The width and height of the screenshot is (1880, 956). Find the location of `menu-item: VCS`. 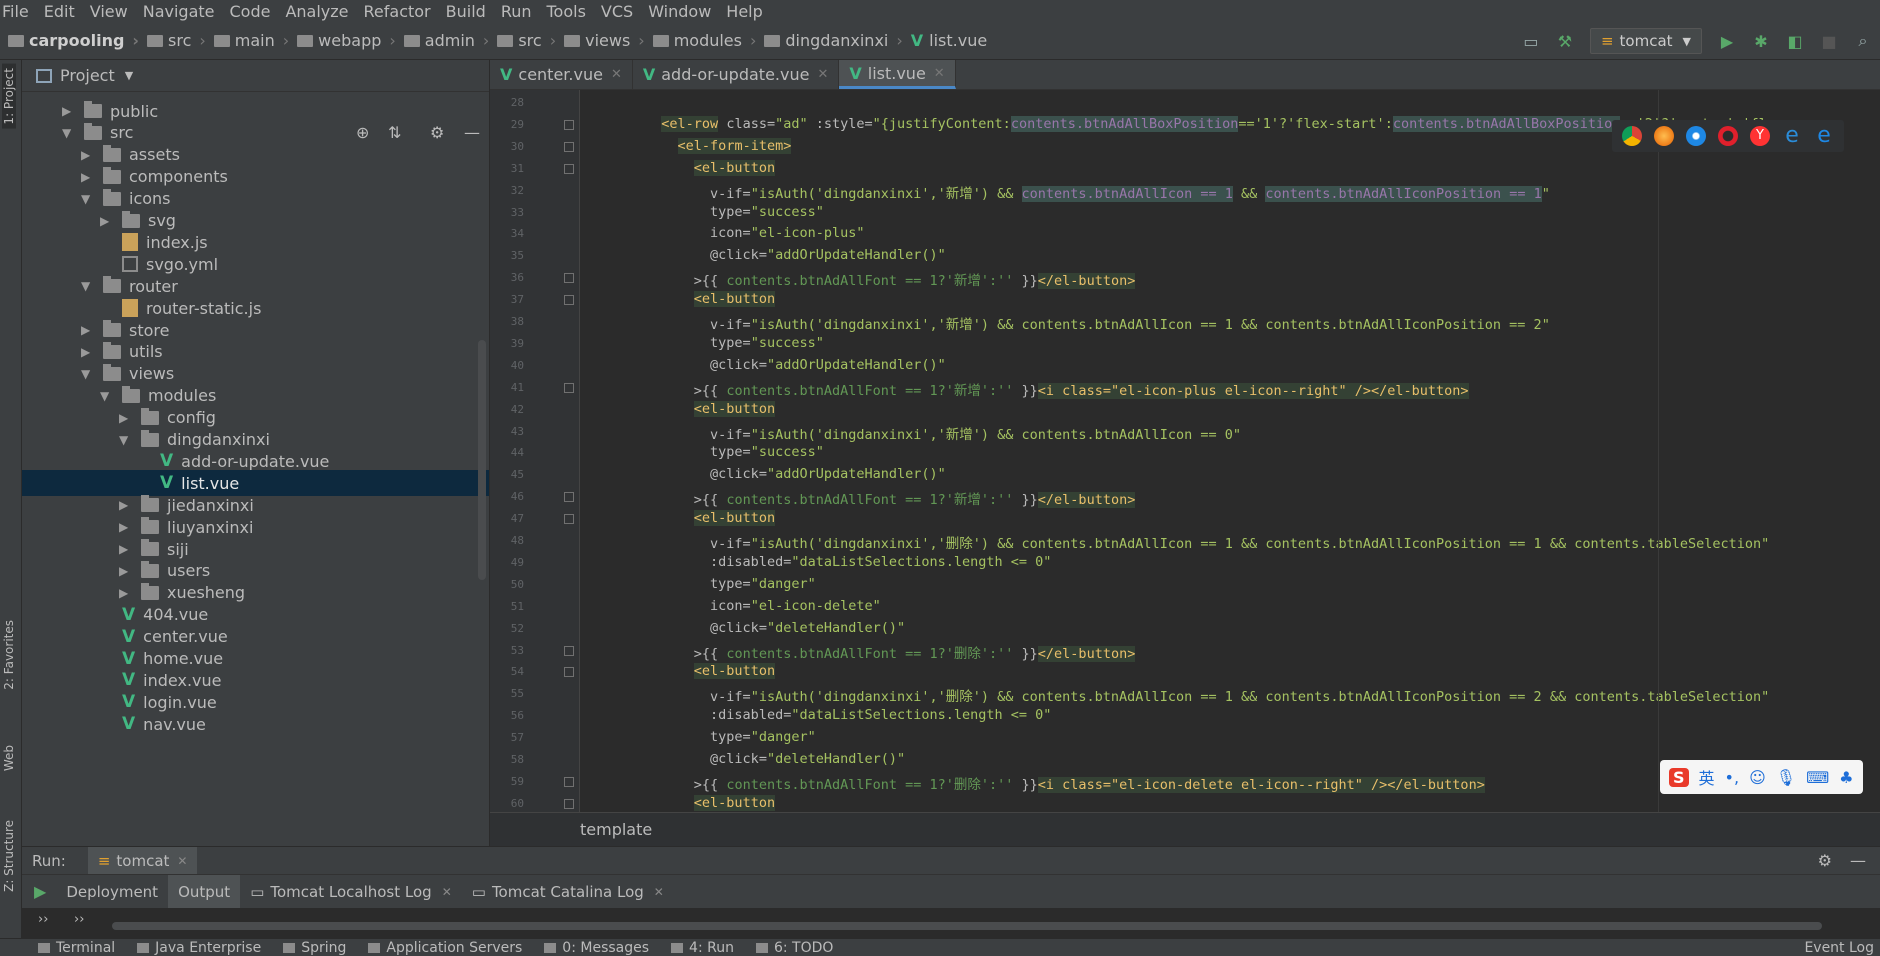

menu-item: VCS is located at coordinates (620, 11).